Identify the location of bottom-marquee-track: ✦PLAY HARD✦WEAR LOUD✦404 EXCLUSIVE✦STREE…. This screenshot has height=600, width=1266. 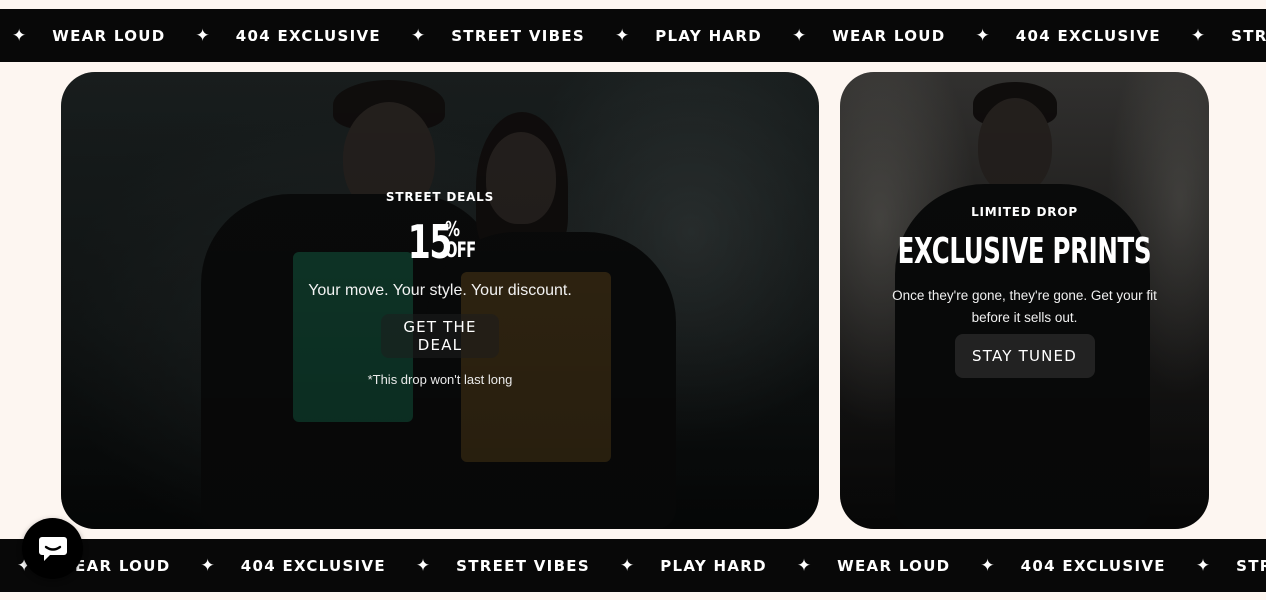
(633, 565).